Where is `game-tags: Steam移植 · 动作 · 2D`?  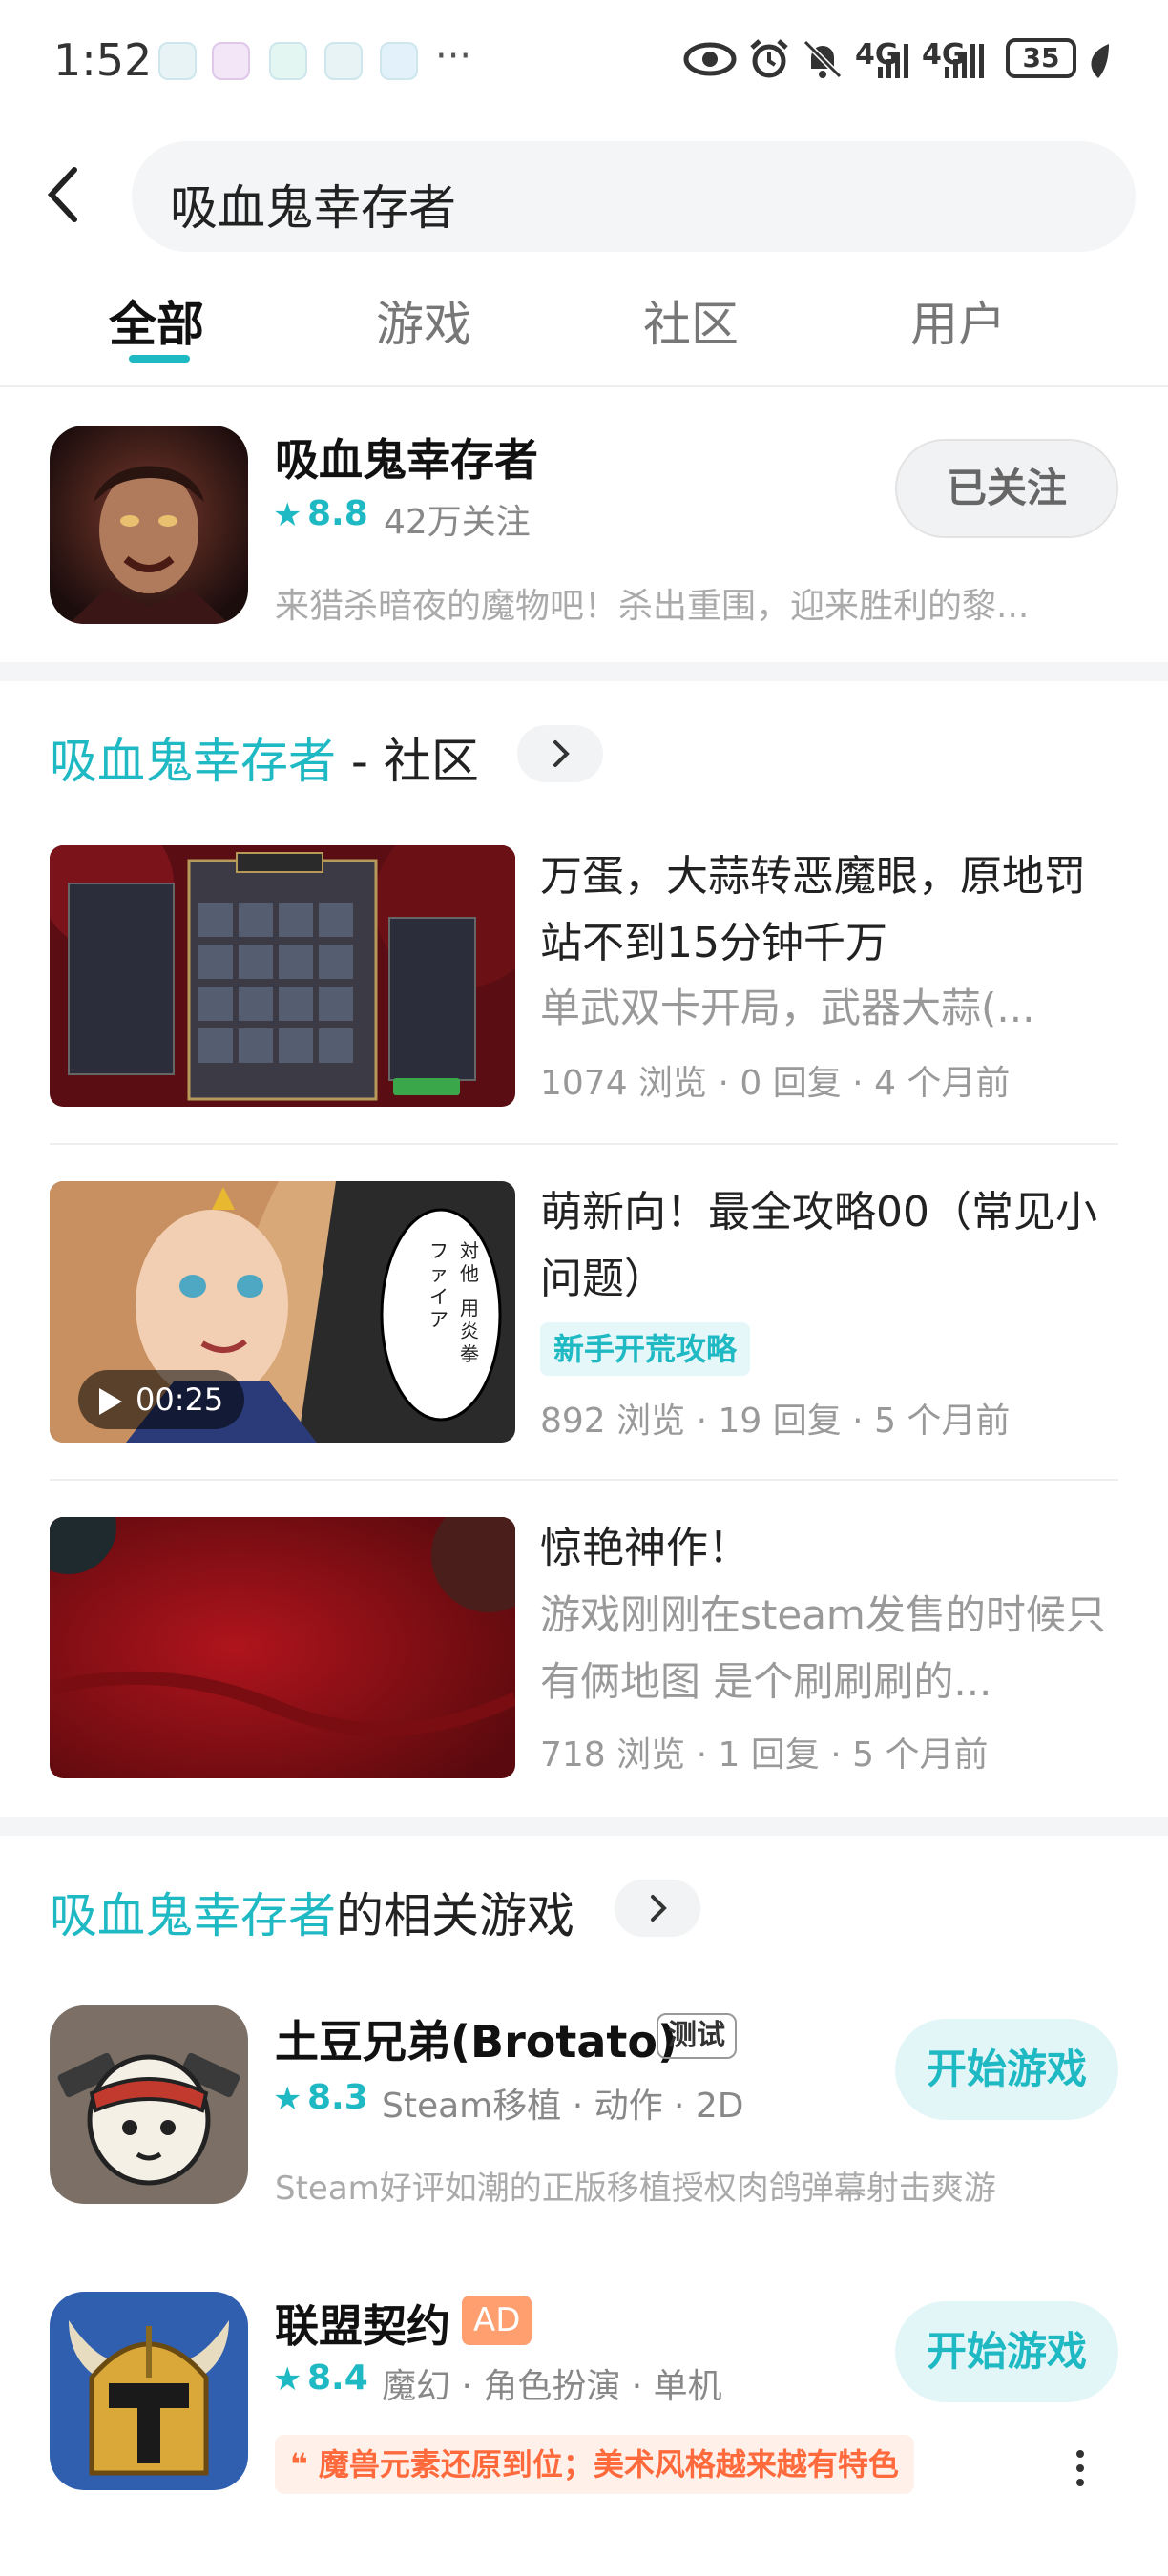
game-tags: Steam移植 · 动作 · 2D is located at coordinates (563, 2106).